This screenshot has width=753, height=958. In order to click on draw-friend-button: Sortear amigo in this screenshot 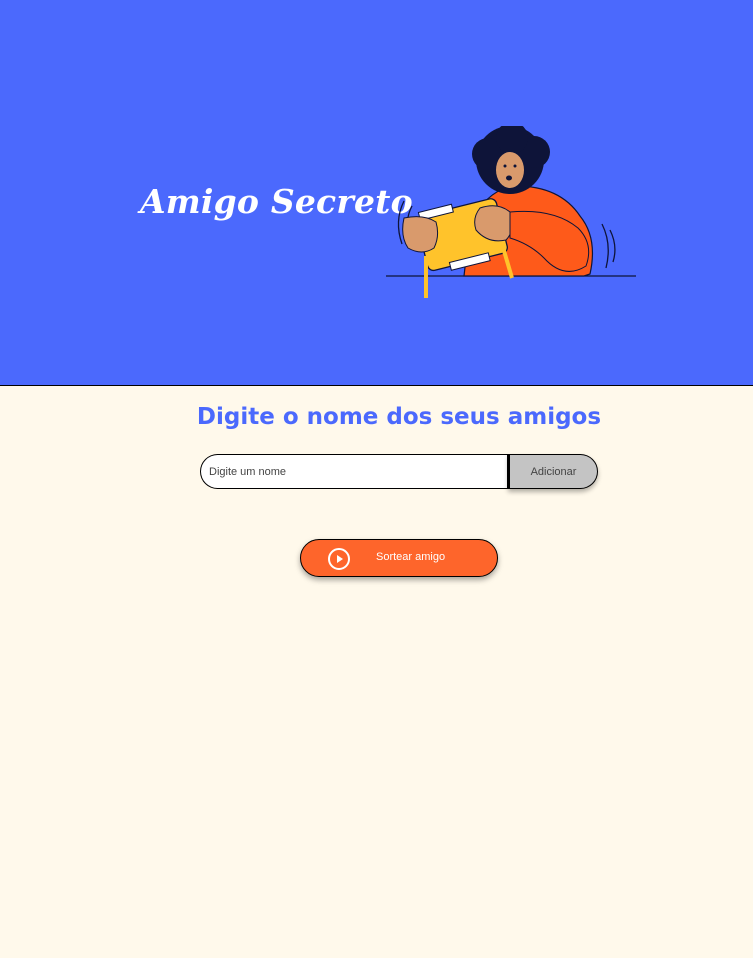, I will do `click(399, 558)`.